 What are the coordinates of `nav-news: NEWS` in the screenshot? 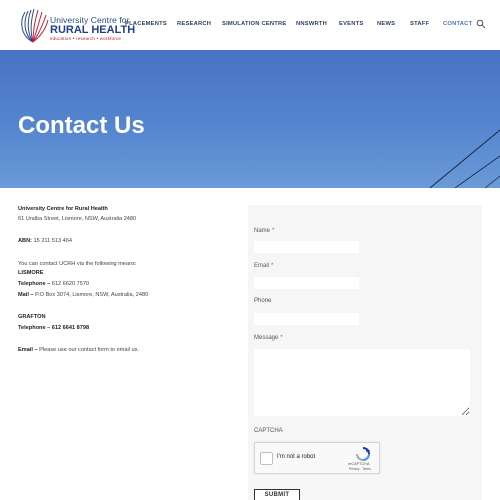 It's located at (386, 24).